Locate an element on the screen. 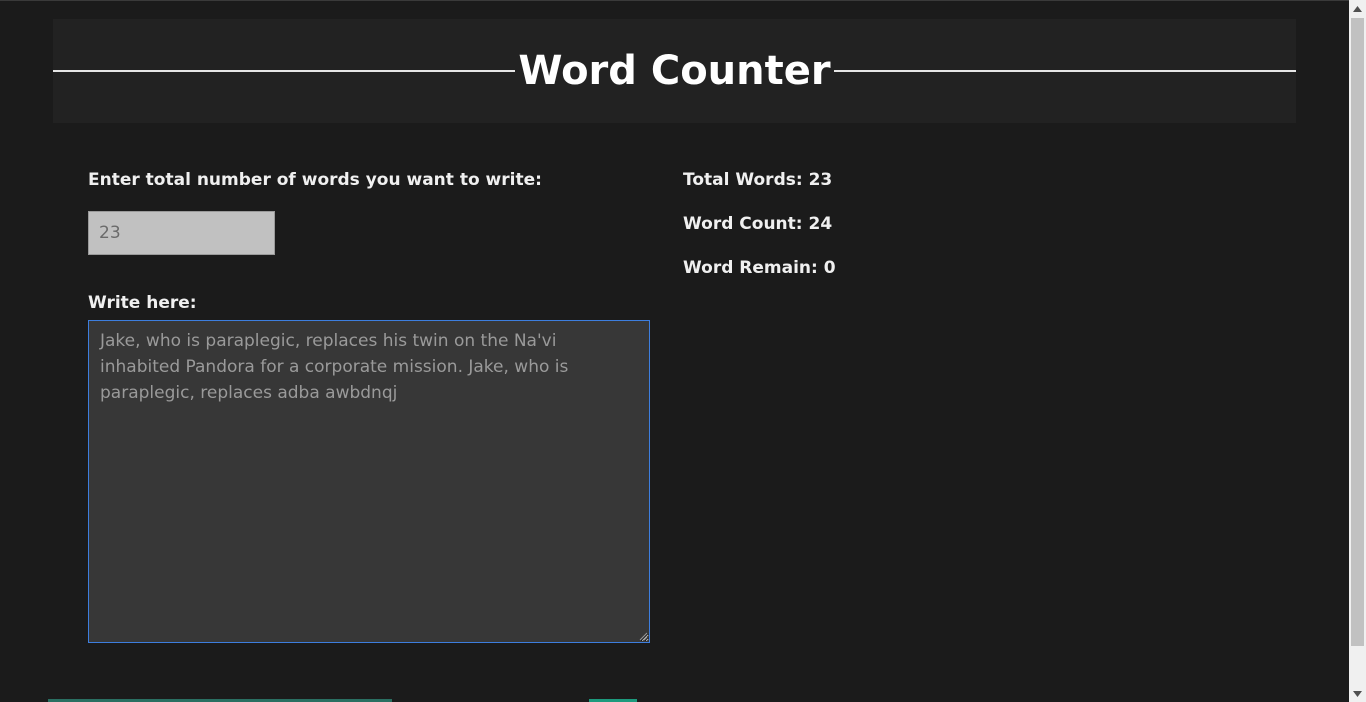 The width and height of the screenshot is (1366, 702). total-words-stat: Total Words: 23 is located at coordinates (758, 180).